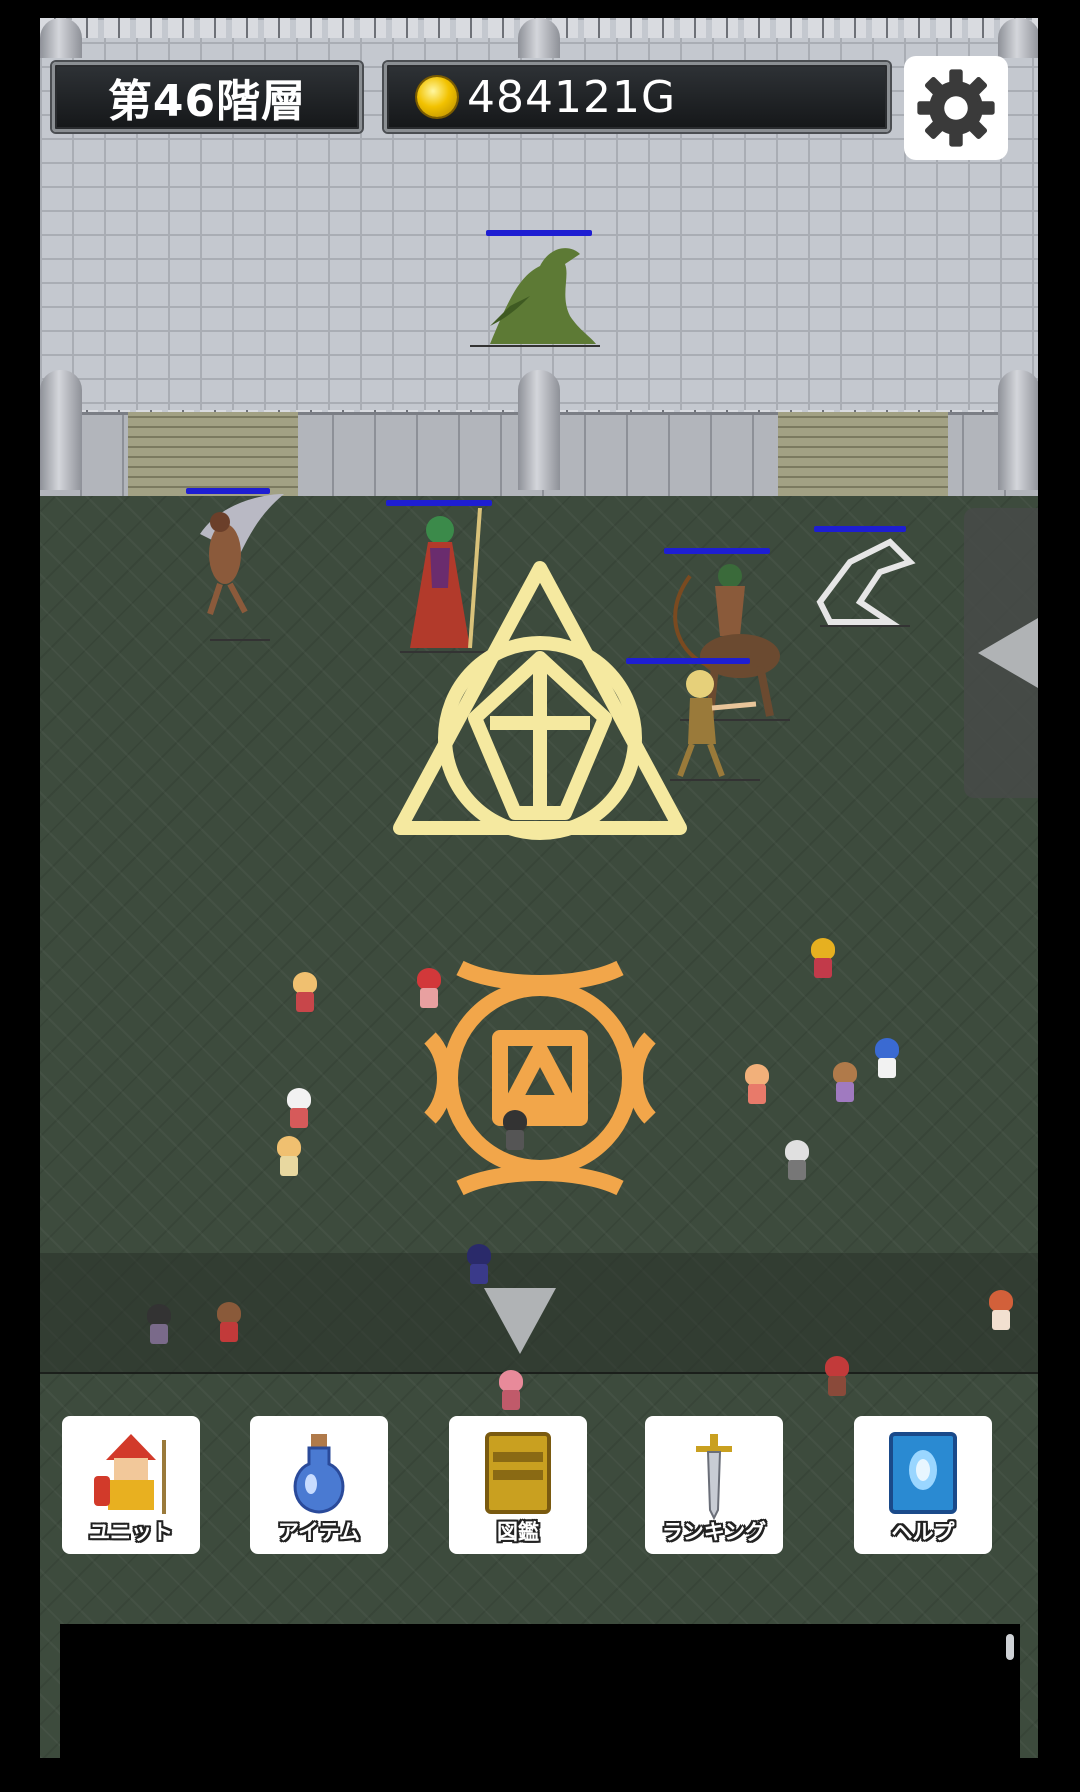 The image size is (1080, 1792). I want to click on side-panel-toggle, so click(1001, 653).